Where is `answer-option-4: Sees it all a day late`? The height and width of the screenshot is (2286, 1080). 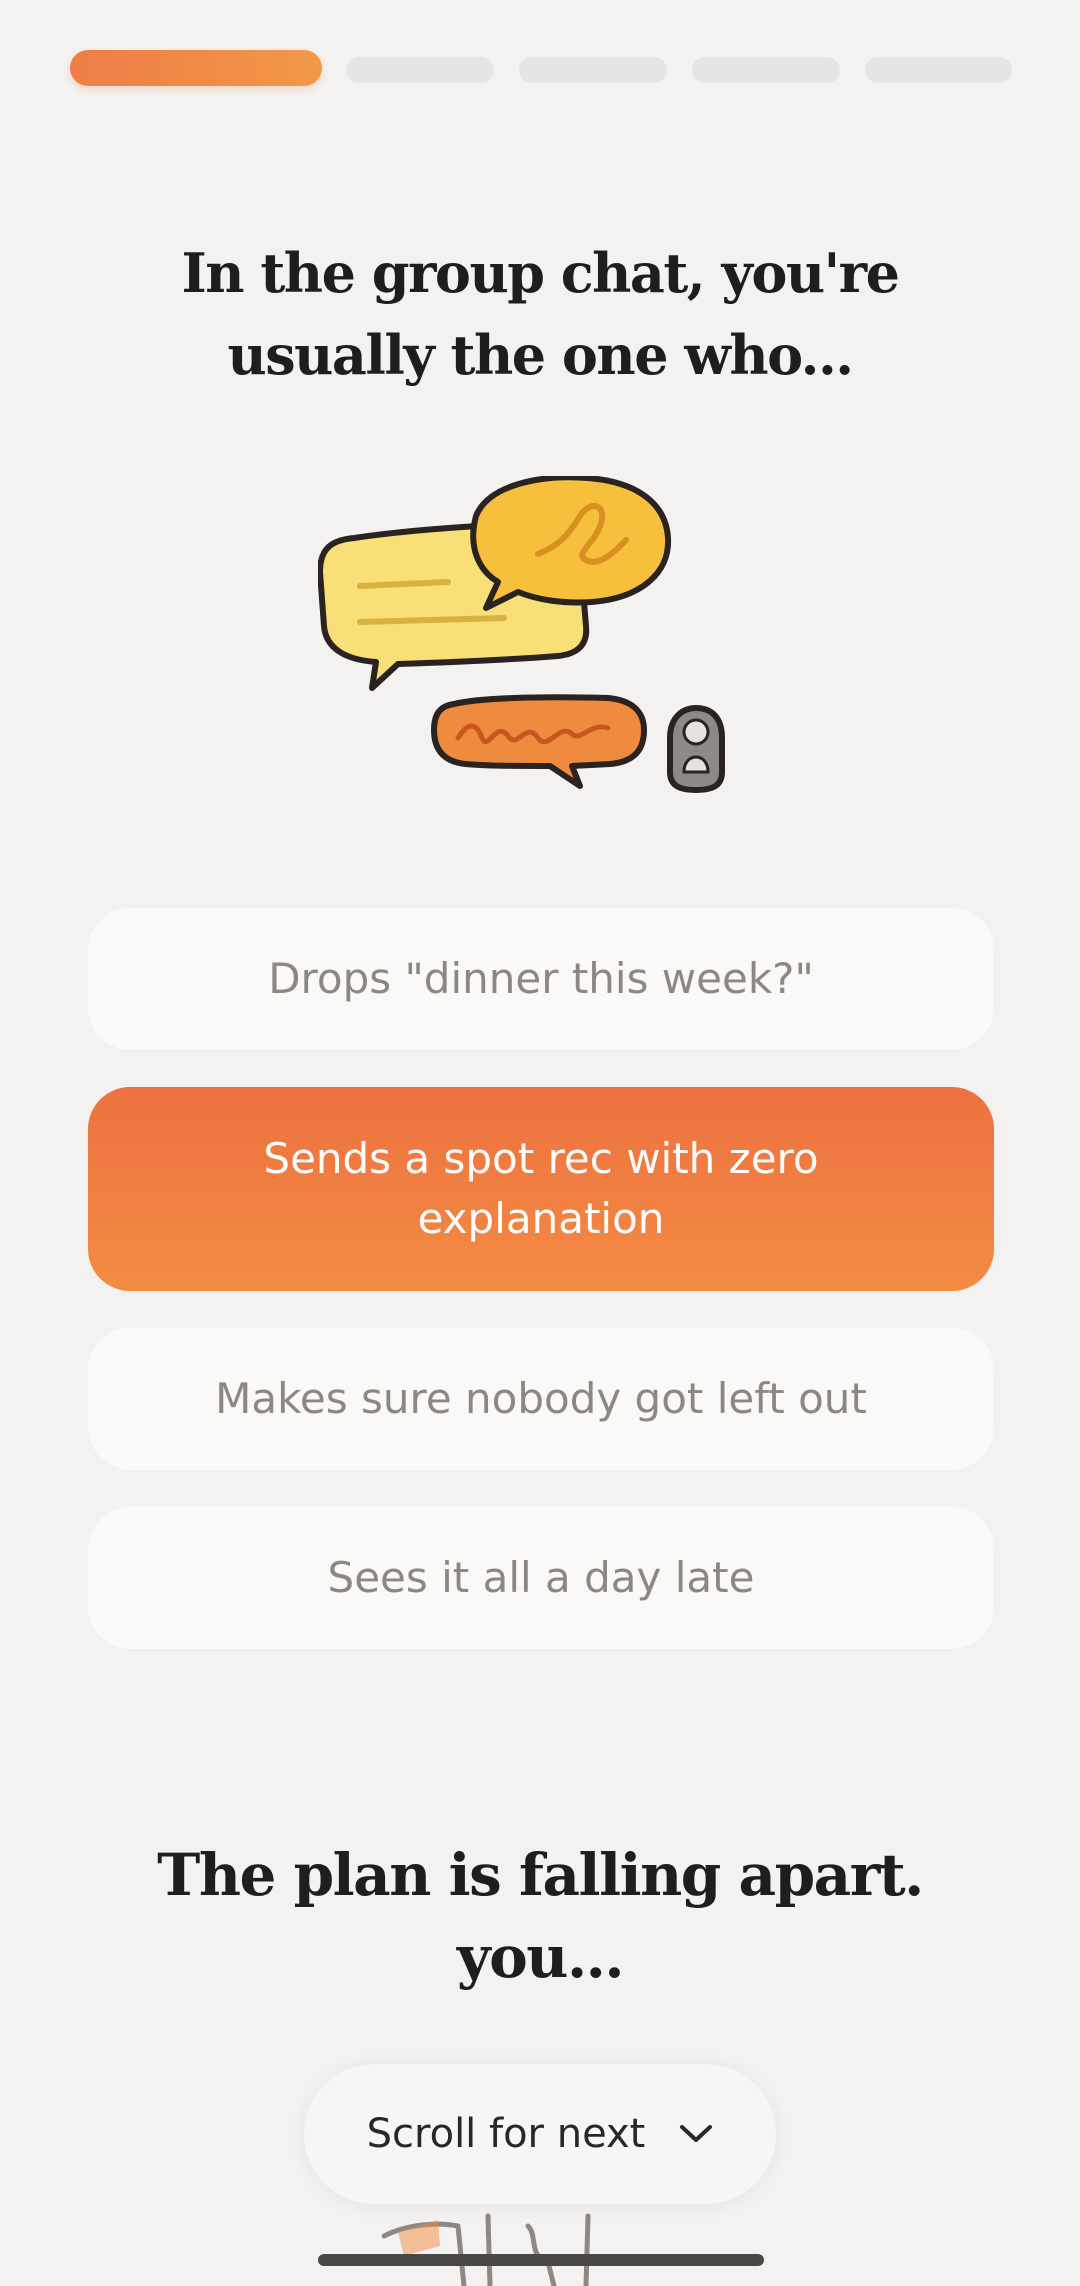
answer-option-4: Sees it all a day late is located at coordinates (541, 1578).